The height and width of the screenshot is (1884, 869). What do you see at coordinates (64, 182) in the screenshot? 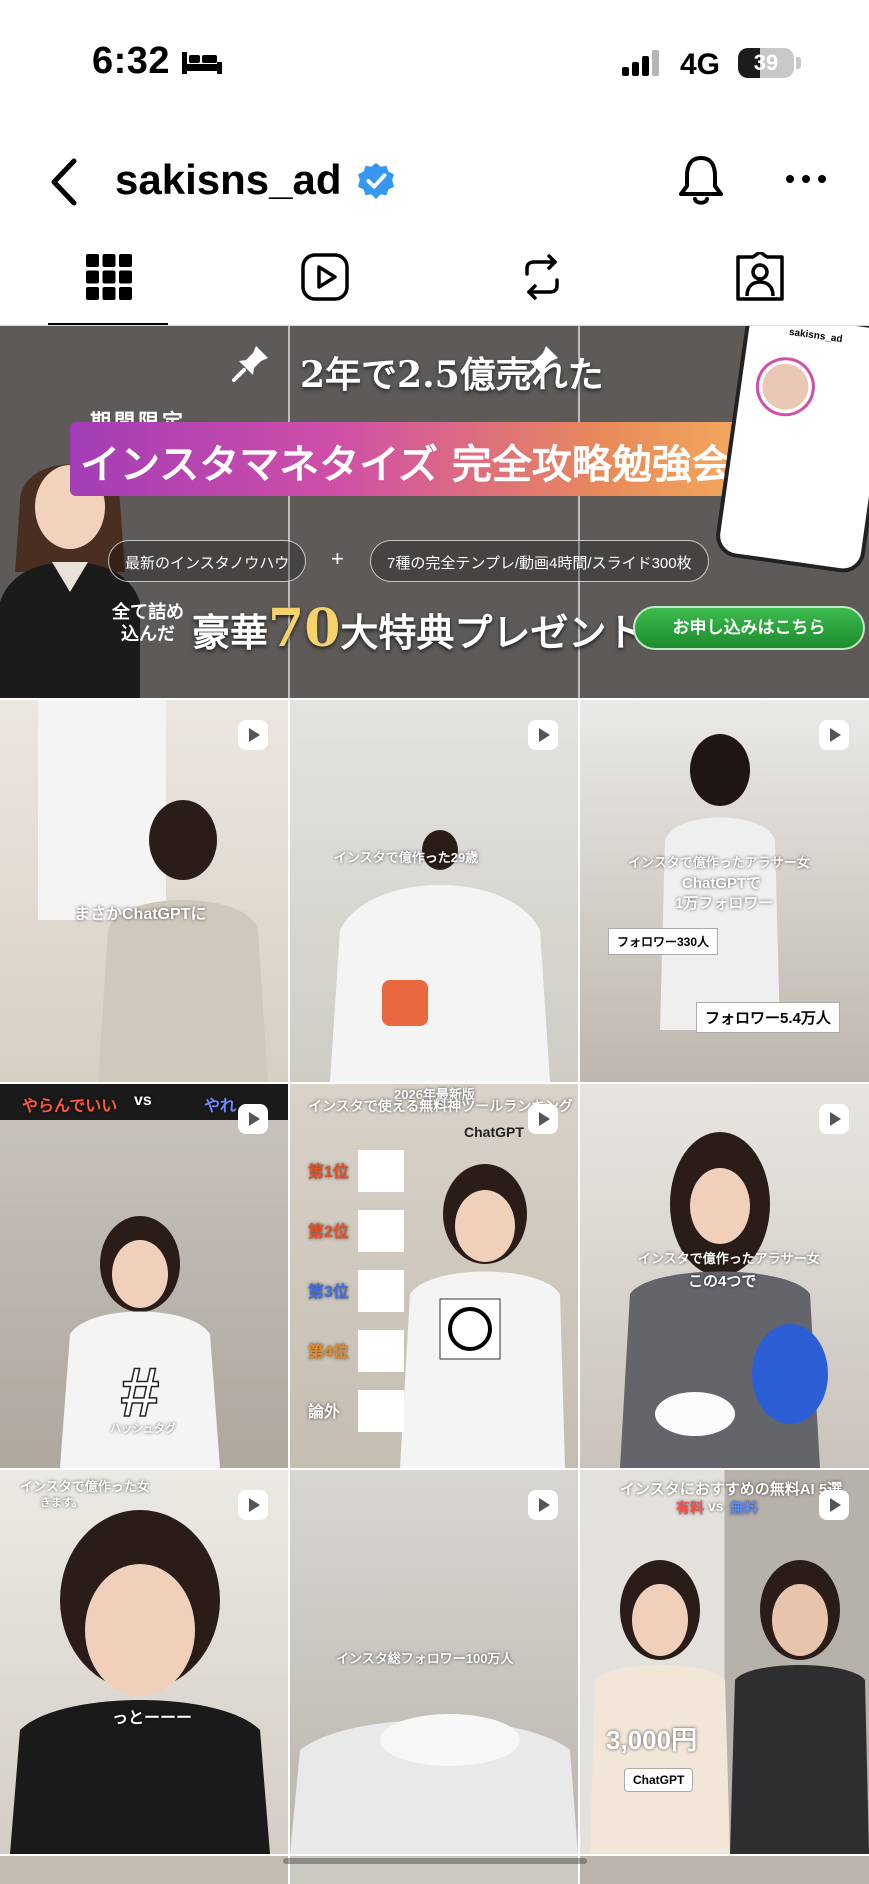
I see `back-chevron-icon` at bounding box center [64, 182].